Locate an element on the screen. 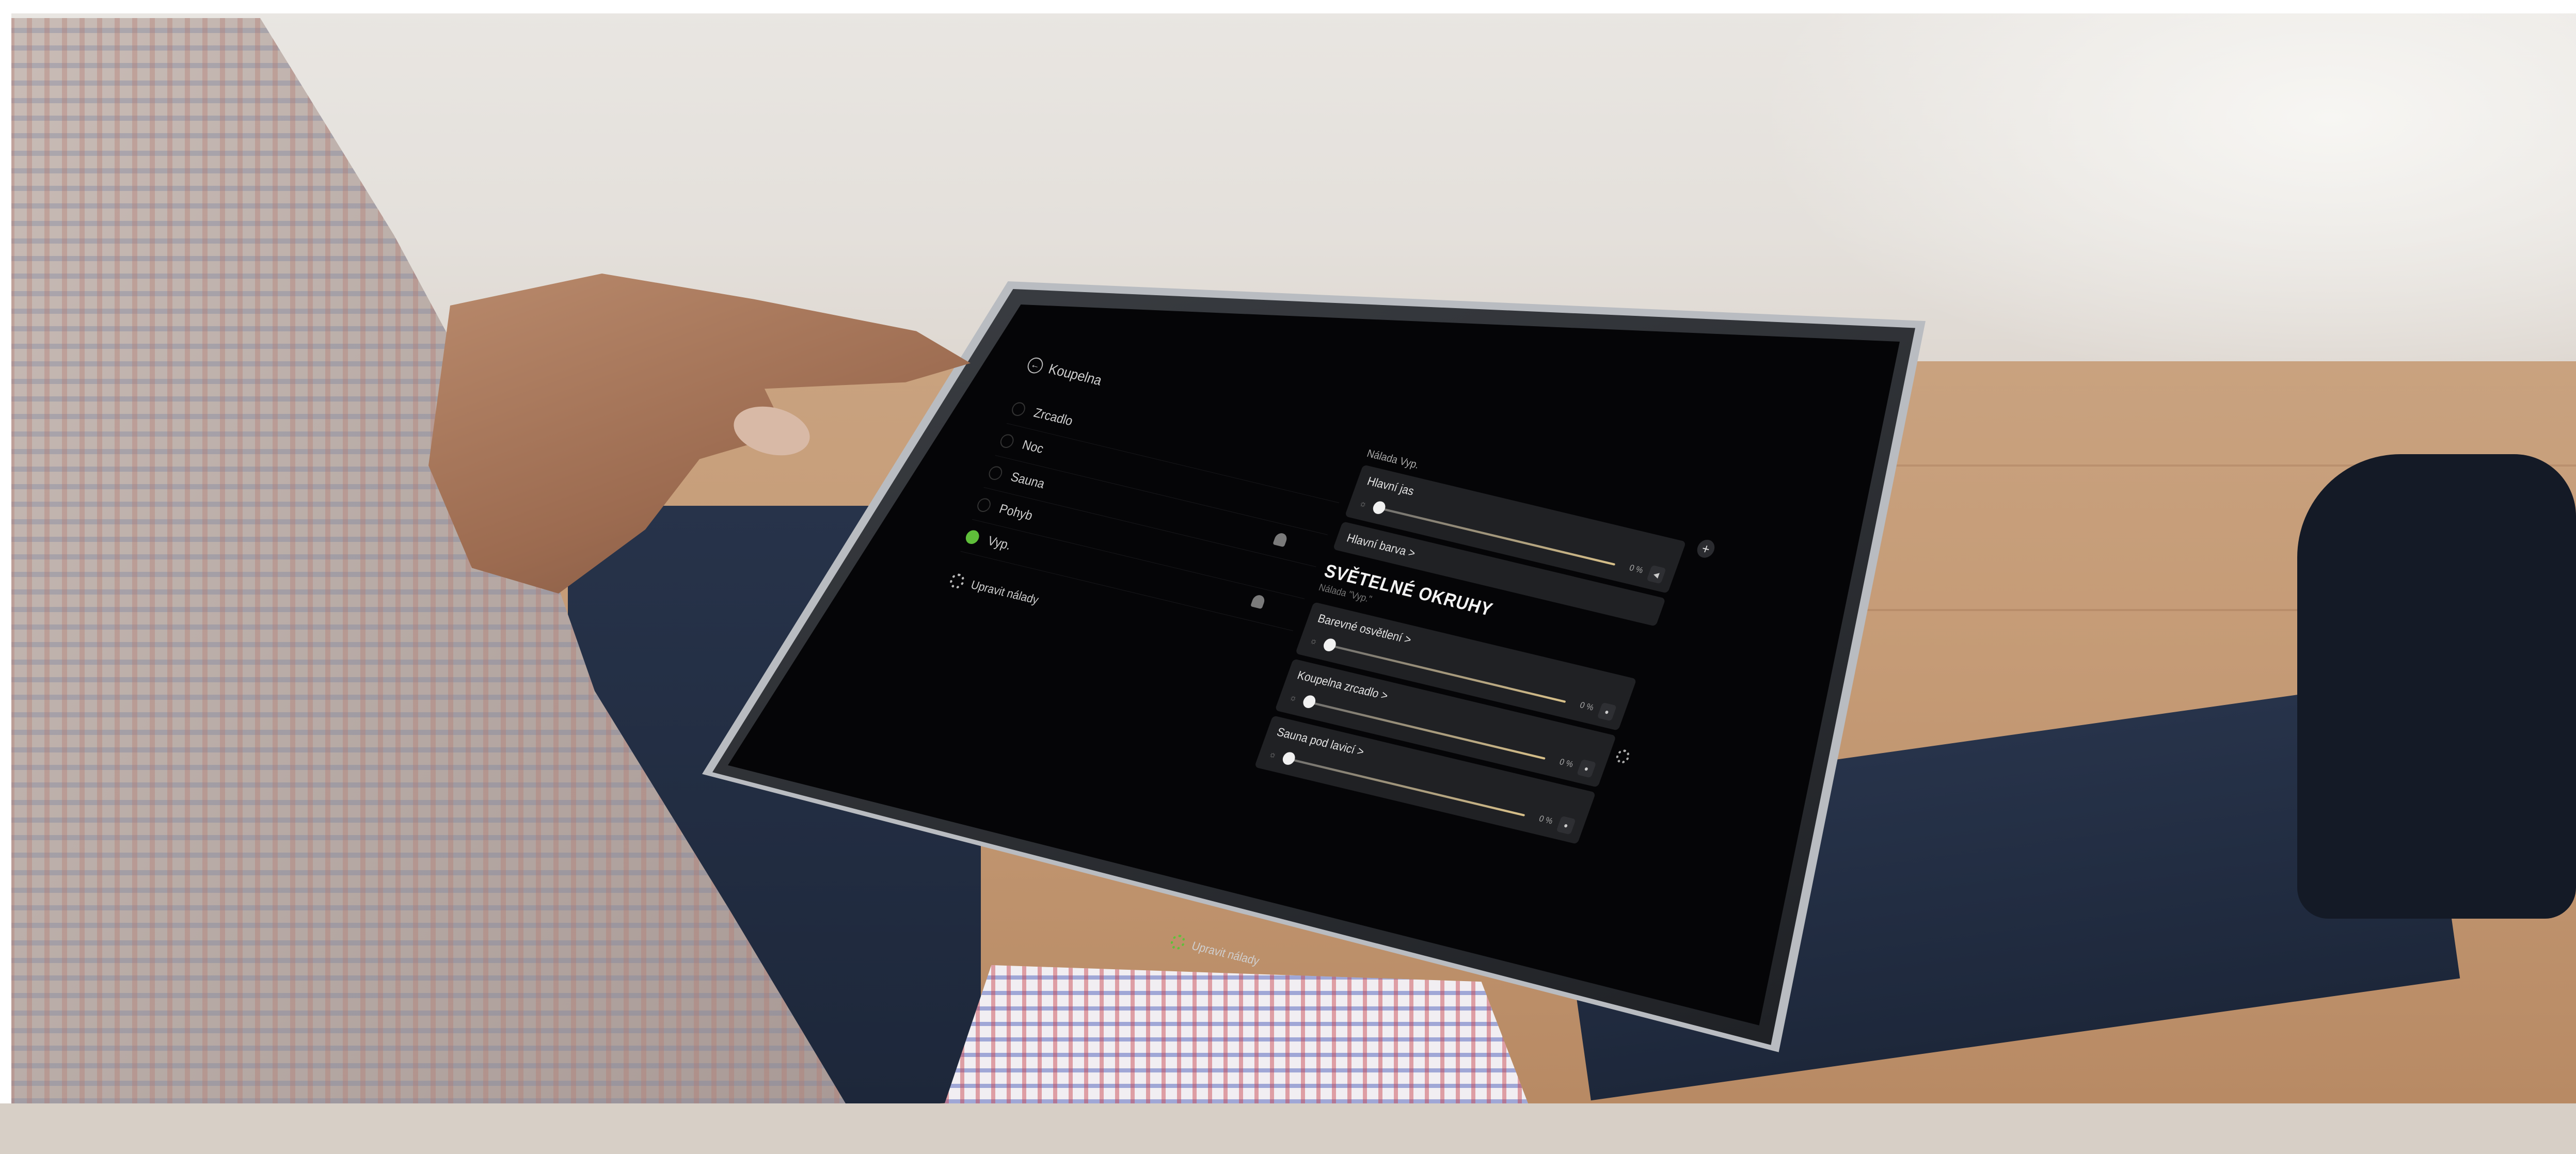 The height and width of the screenshot is (1154, 2576). edit-moods-link: Upravit nálady is located at coordinates (994, 590).